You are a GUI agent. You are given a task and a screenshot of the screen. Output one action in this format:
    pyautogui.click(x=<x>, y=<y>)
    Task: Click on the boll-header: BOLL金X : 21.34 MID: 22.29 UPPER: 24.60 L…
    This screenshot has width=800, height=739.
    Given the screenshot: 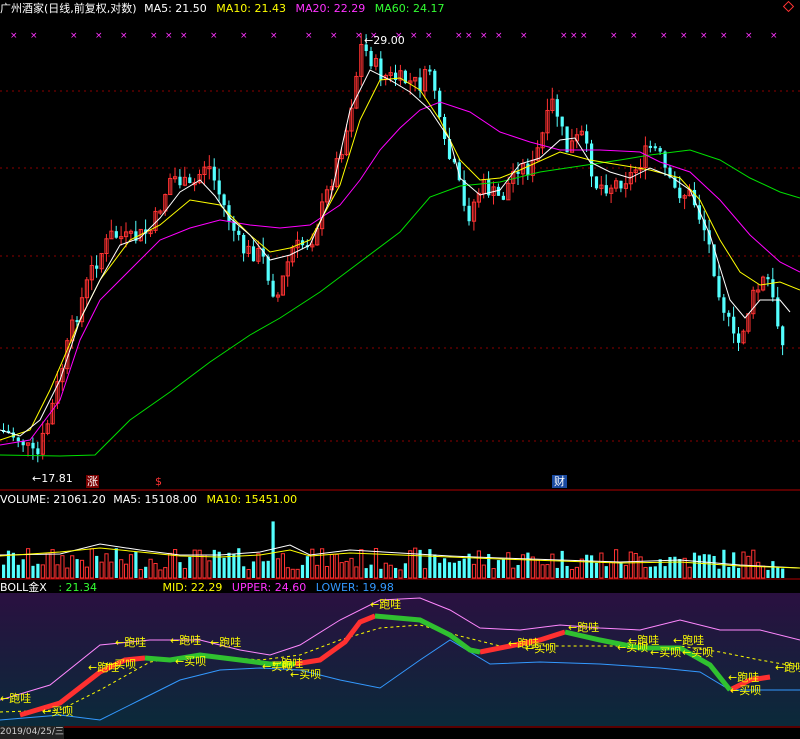 What is the action you would take?
    pyautogui.click(x=197, y=587)
    